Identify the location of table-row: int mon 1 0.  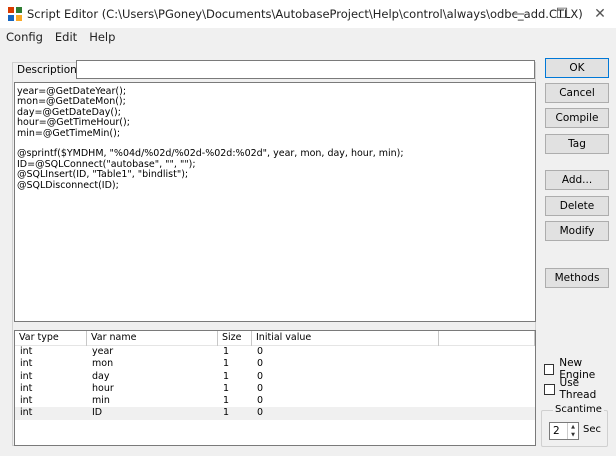
(275, 364).